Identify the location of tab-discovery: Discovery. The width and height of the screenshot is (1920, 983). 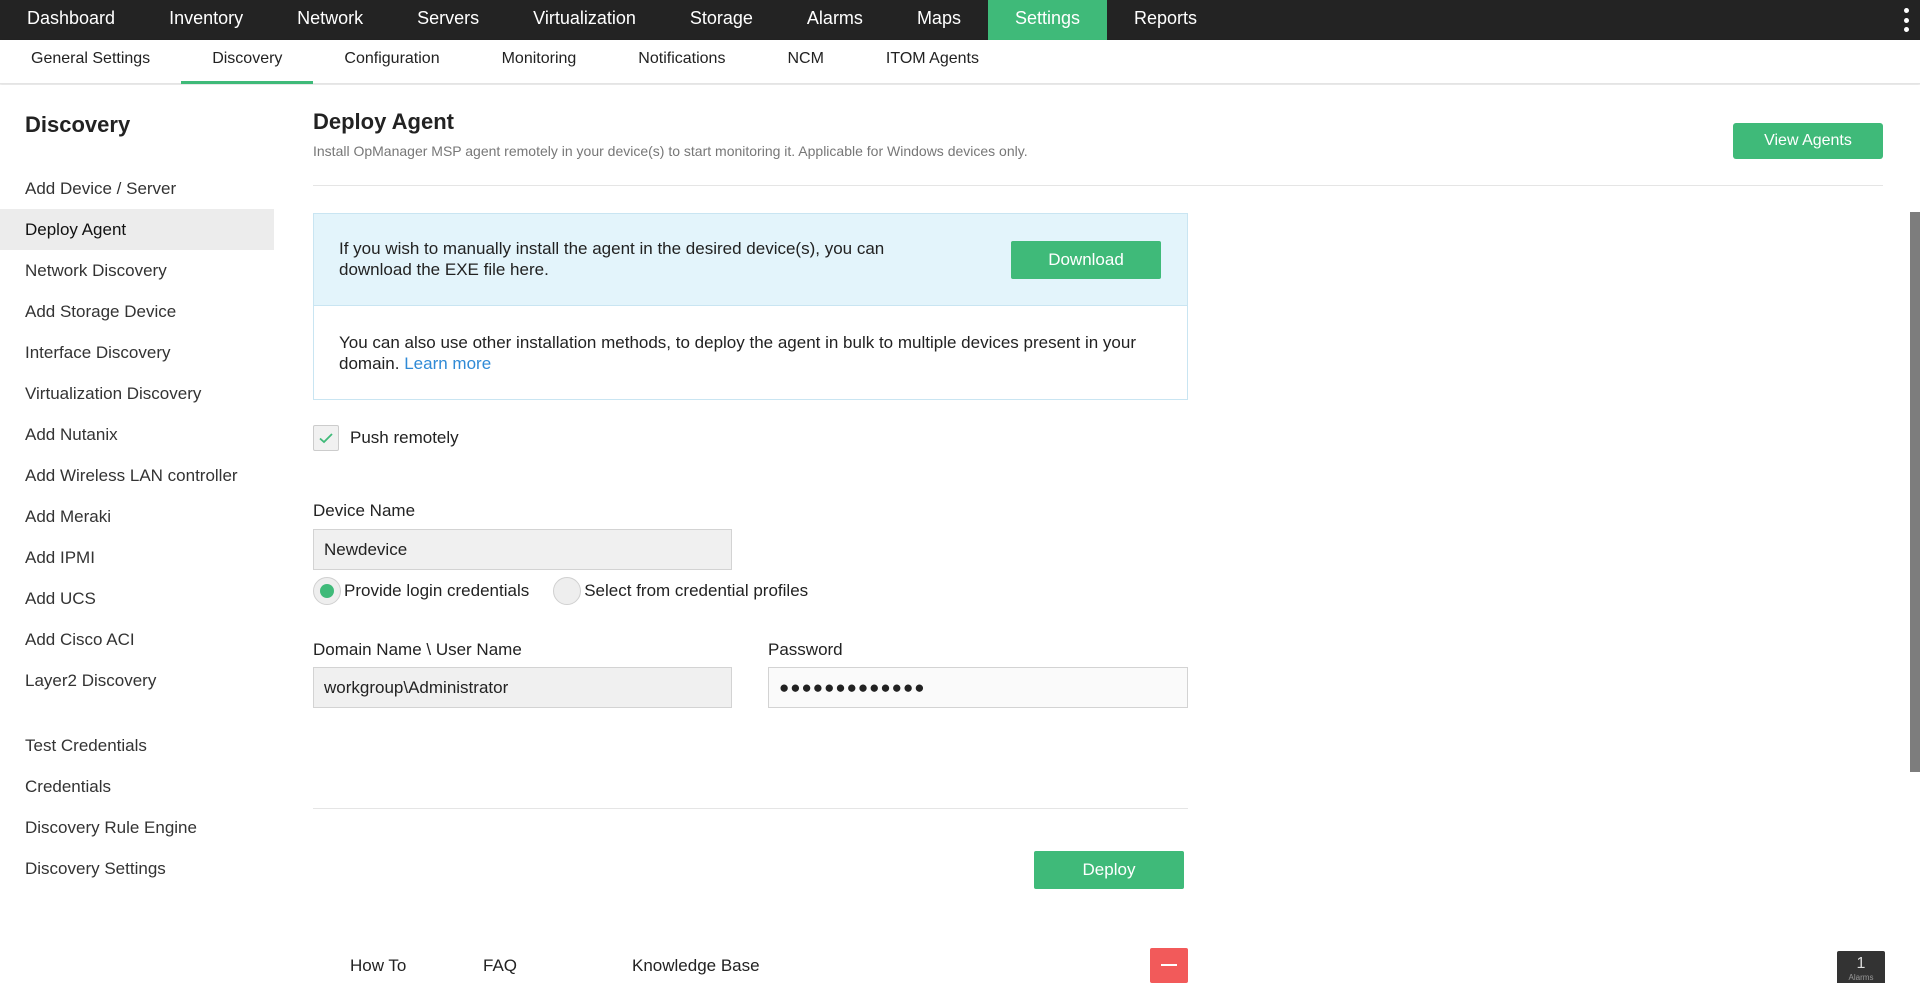
(247, 62).